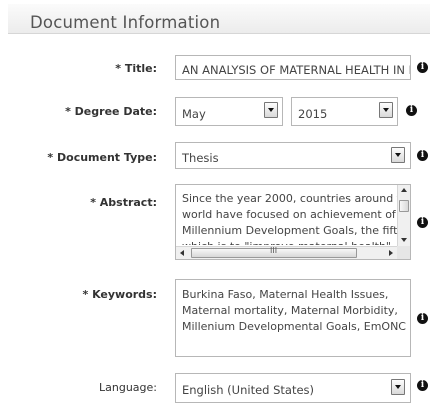 The height and width of the screenshot is (403, 436). Describe the element at coordinates (119, 294) in the screenshot. I see `keywords-label: * Keywords:` at that location.